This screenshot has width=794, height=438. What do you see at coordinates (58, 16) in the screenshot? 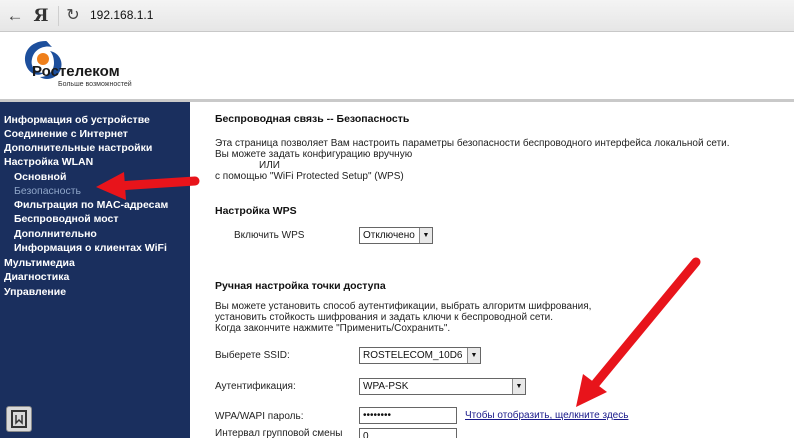
I see `toolbar-divider` at bounding box center [58, 16].